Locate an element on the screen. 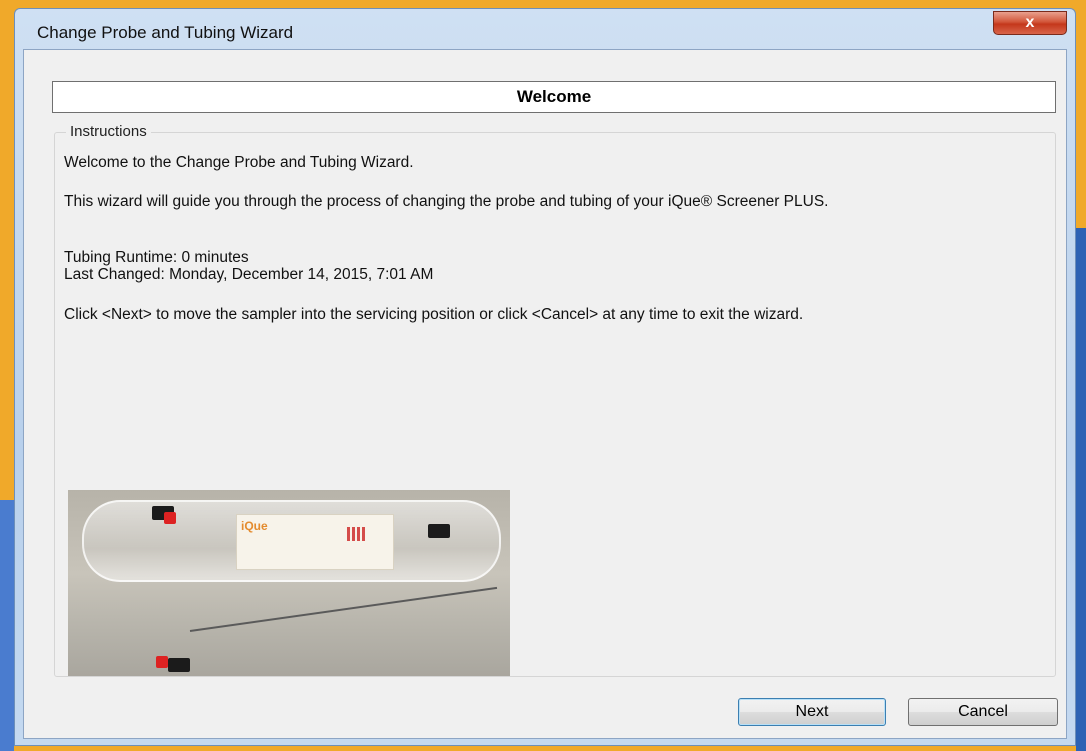  probe-needle is located at coordinates (343, 609).